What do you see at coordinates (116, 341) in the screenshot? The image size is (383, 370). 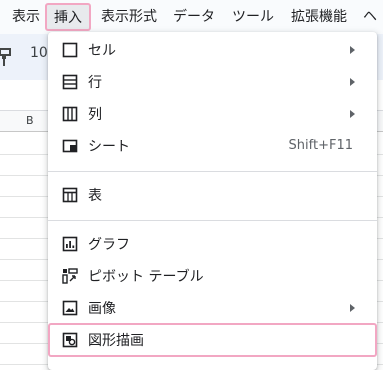 I see `menu-item-label: 図形描画` at bounding box center [116, 341].